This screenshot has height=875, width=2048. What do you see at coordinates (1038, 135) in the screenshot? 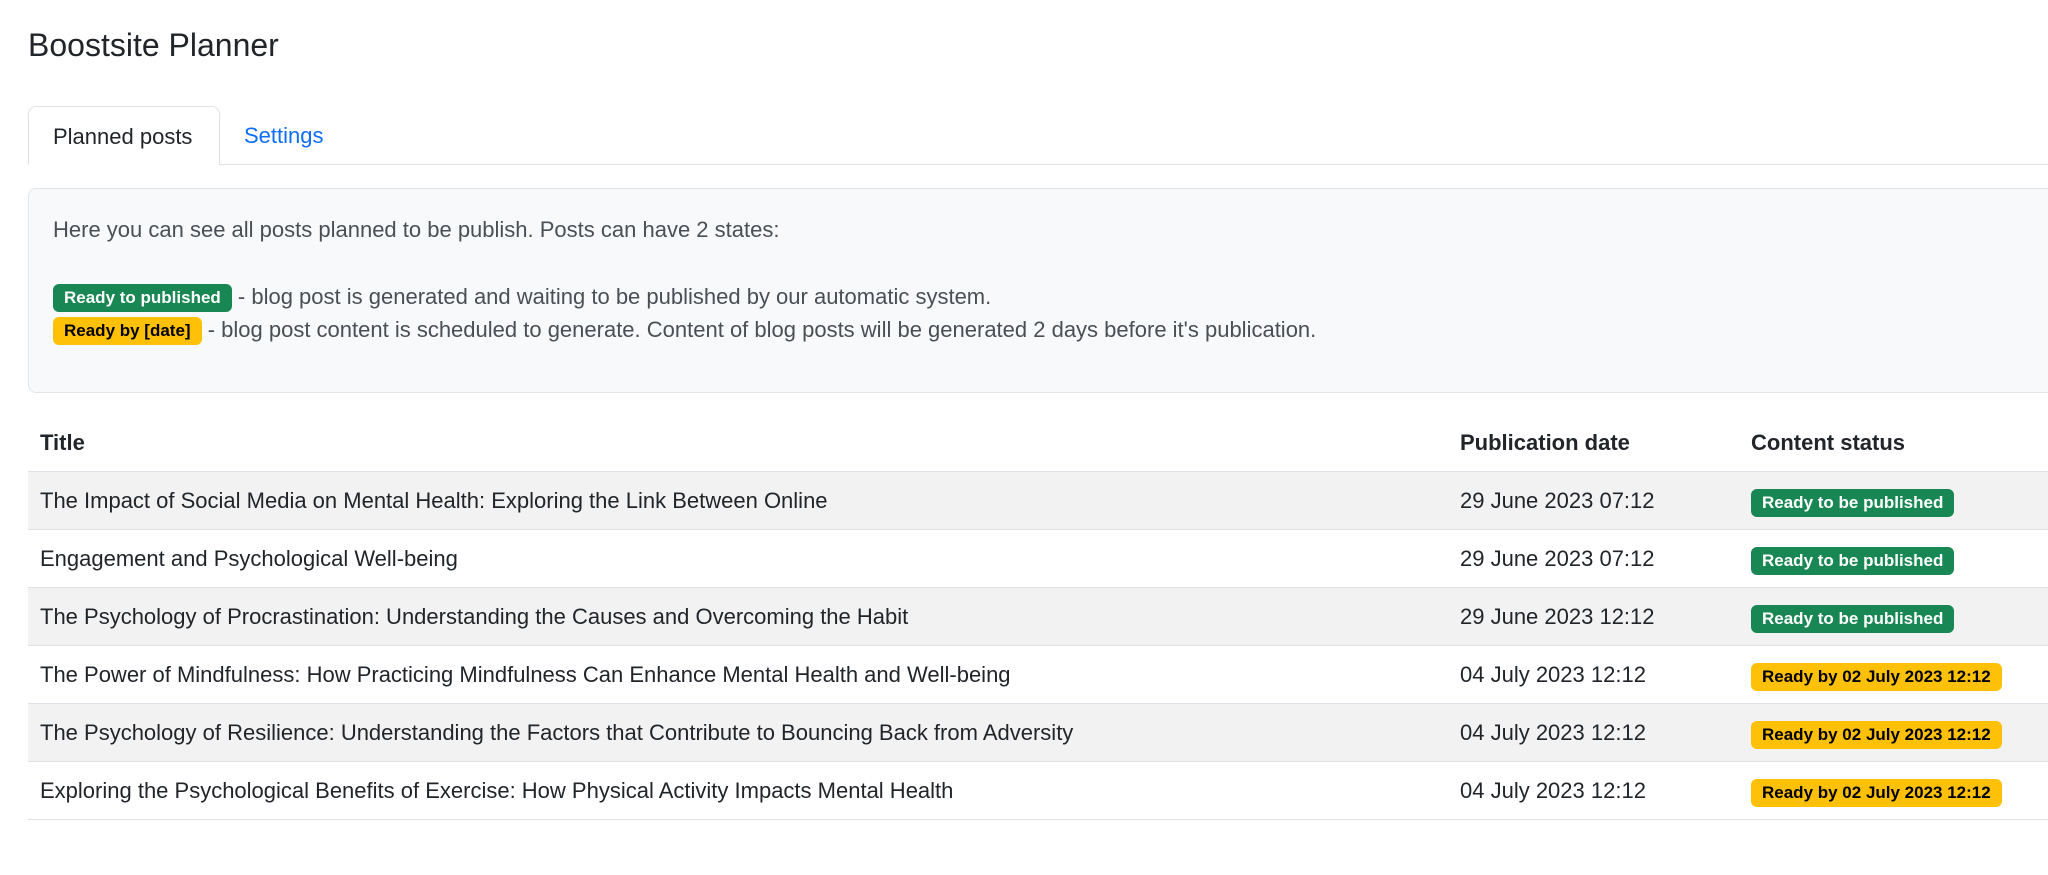
I see `tab-bar: Planned posts Settings` at bounding box center [1038, 135].